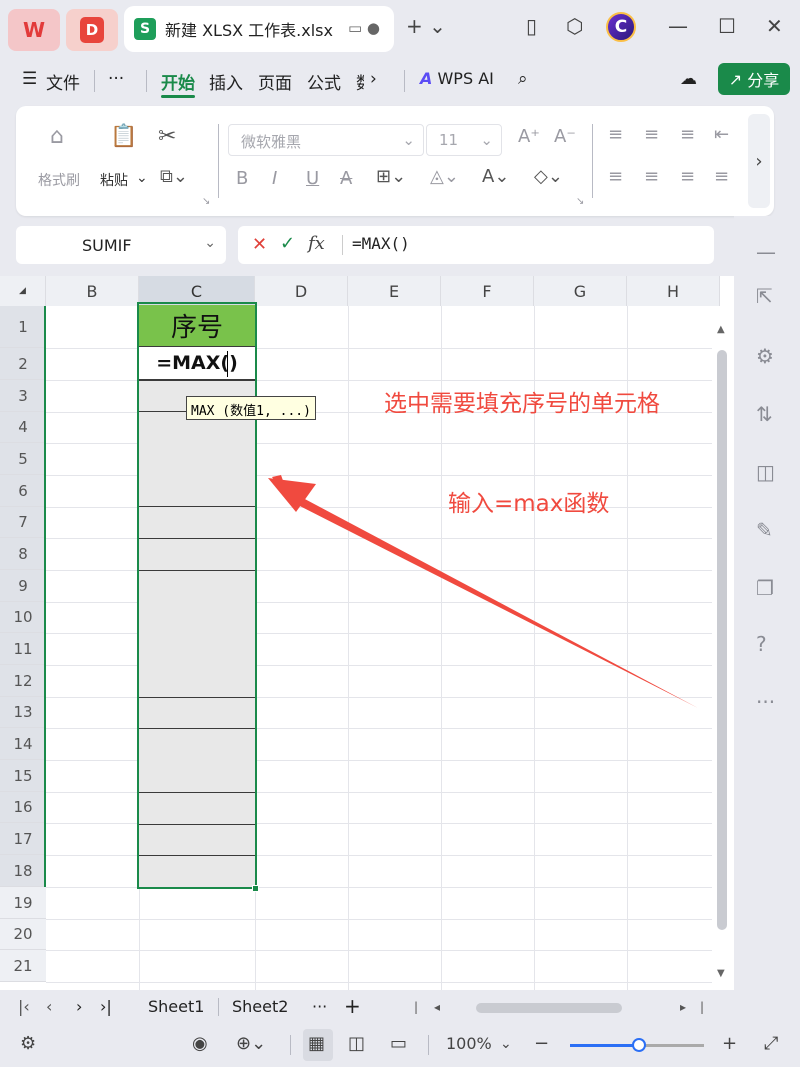  What do you see at coordinates (721, 329) in the screenshot?
I see `scroll-up-icon: ▲` at bounding box center [721, 329].